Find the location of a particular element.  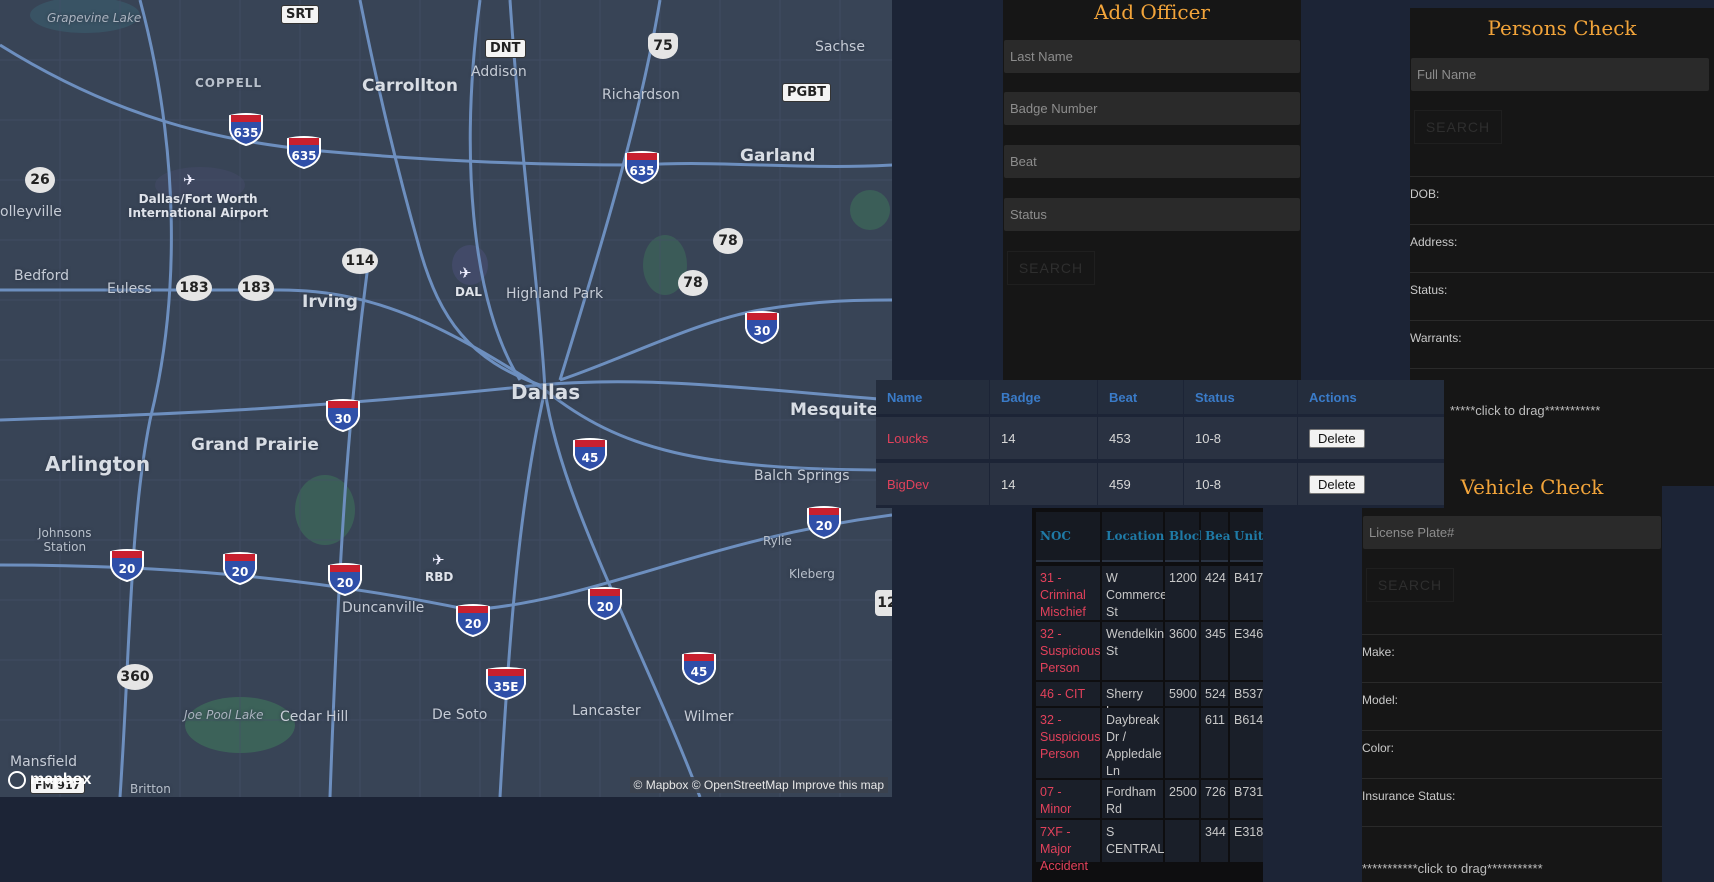

map-label-cedar-hill: Cedar Hill is located at coordinates (314, 717).